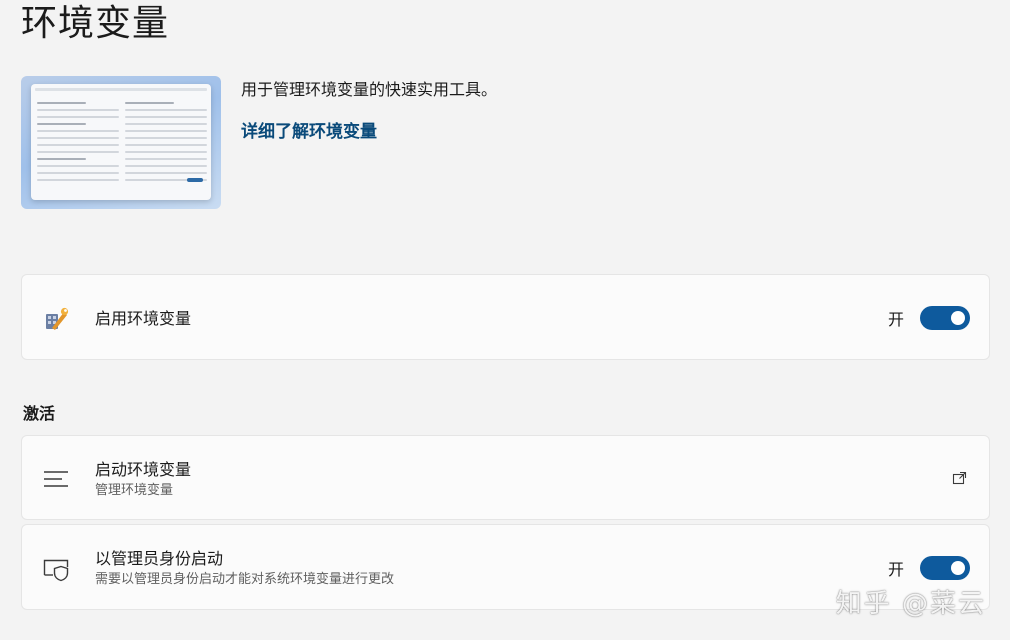 Image resolution: width=1010 pixels, height=640 pixels. I want to click on enable-toggle-state: 开, so click(895, 319).